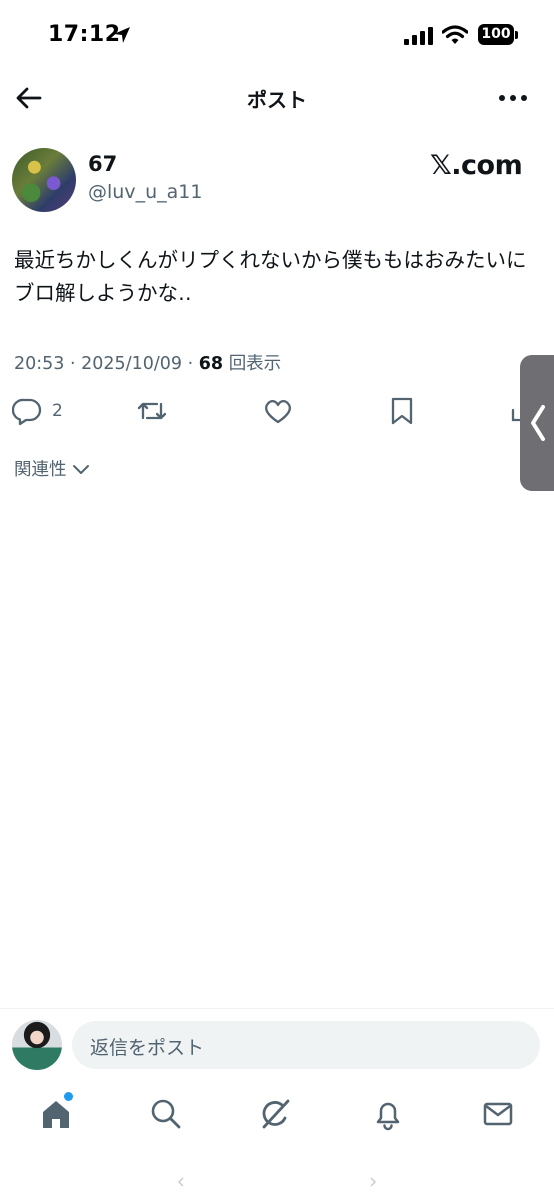 This screenshot has height=1199, width=554. What do you see at coordinates (147, 1048) in the screenshot?
I see `reply-placeholder: 返信をポスト` at bounding box center [147, 1048].